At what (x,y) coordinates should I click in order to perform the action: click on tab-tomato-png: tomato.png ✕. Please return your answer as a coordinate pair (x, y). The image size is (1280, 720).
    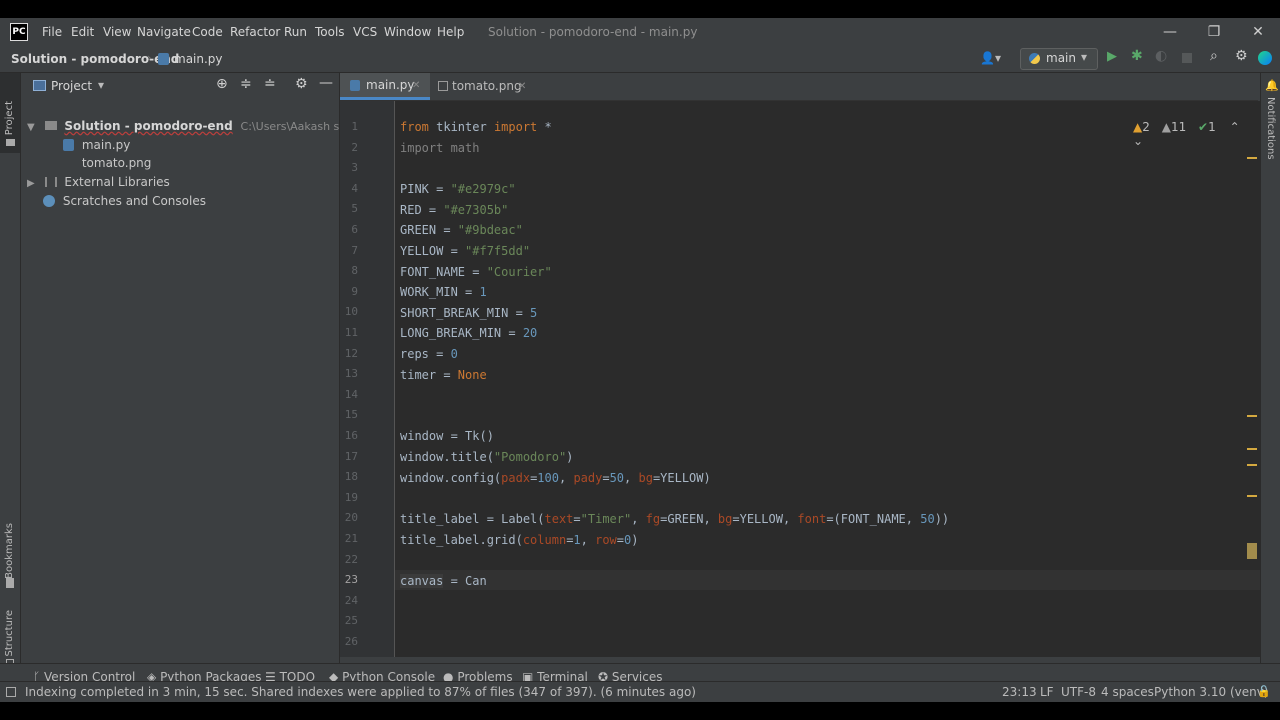
    Looking at the image, I should click on (482, 86).